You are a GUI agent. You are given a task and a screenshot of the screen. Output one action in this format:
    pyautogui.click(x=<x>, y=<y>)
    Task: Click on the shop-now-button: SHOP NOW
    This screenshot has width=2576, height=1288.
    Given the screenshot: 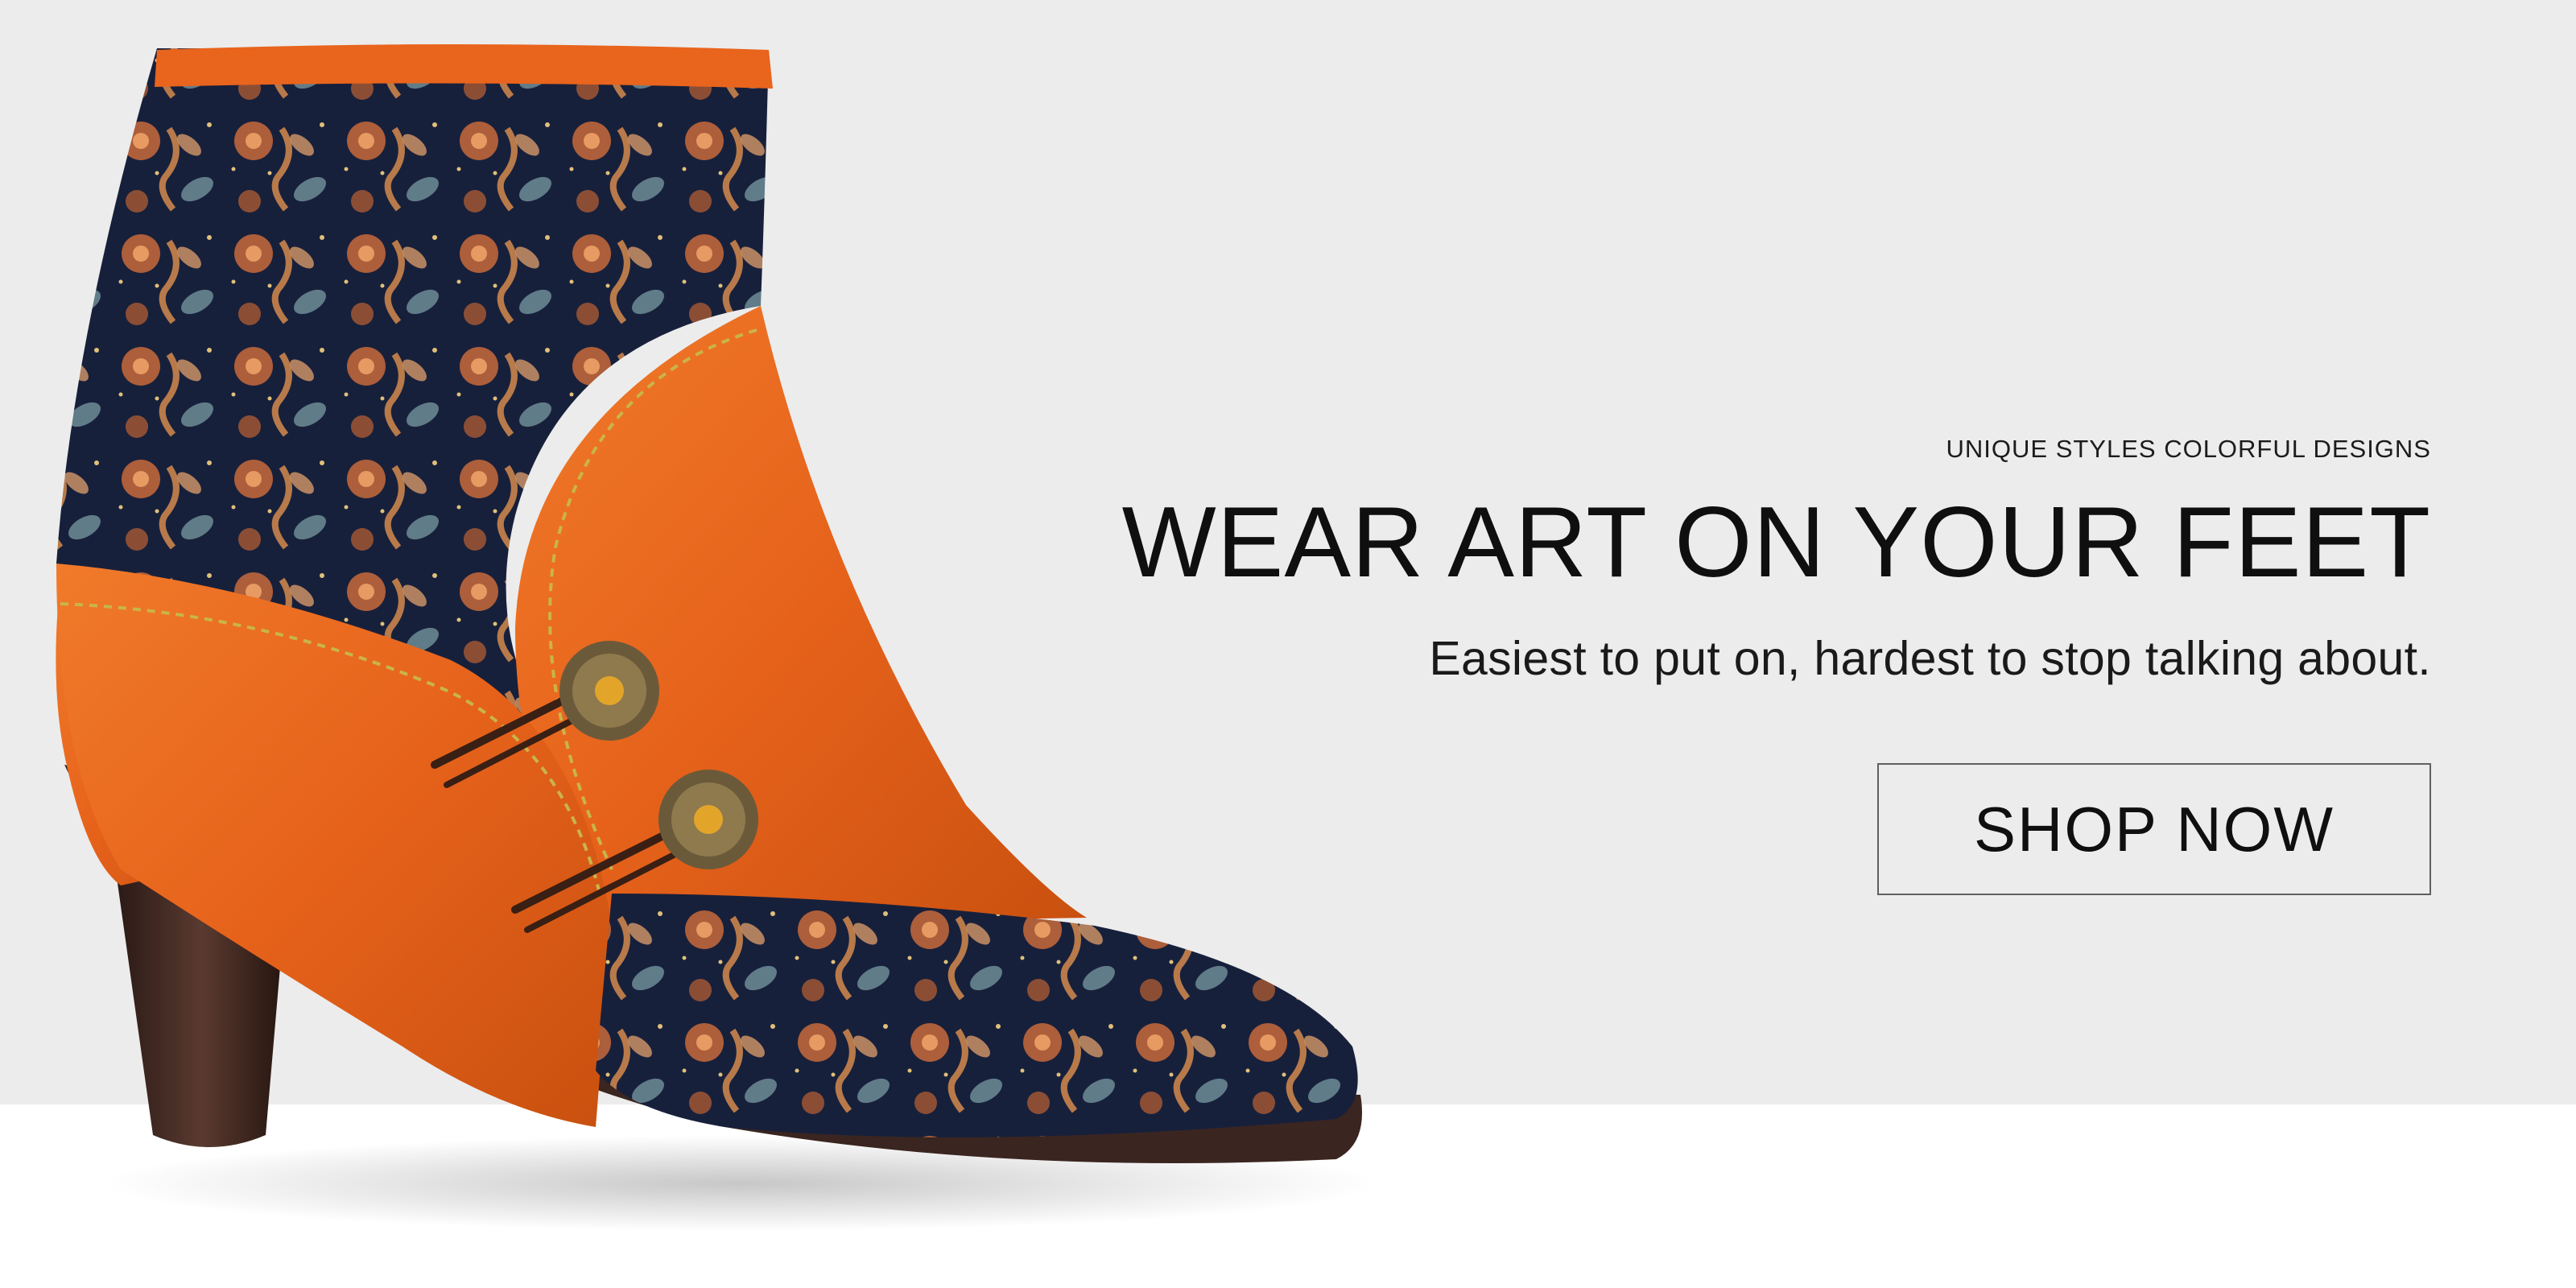 What is the action you would take?
    pyautogui.click(x=2154, y=829)
    